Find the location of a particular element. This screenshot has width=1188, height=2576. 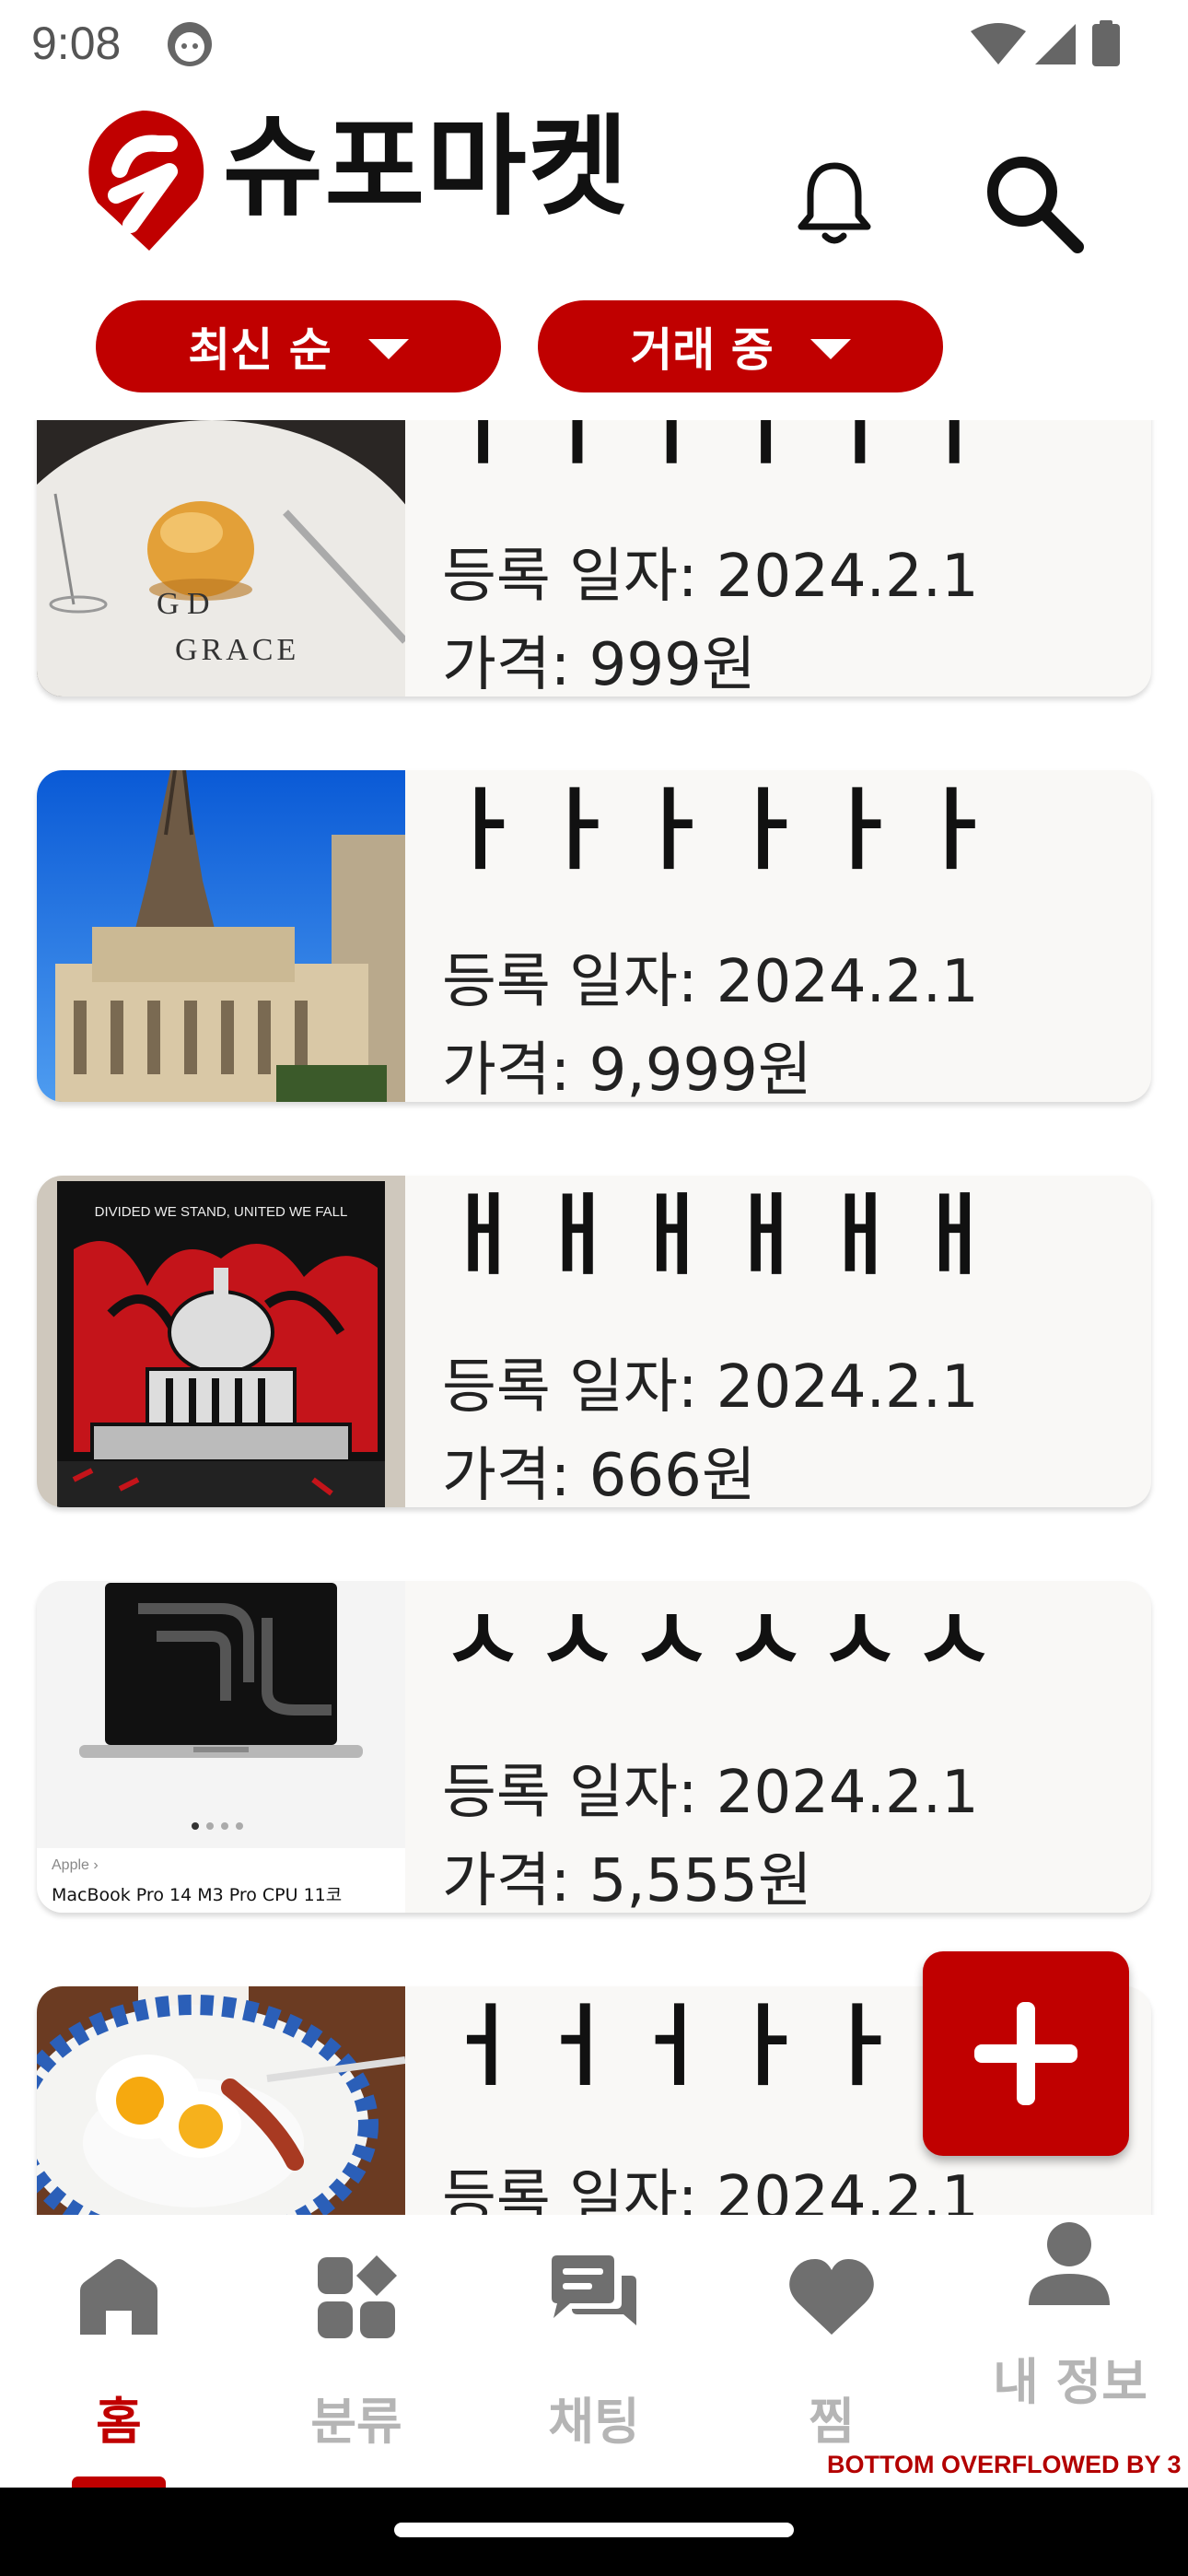

status-label: 거래 중 is located at coordinates (702, 350).